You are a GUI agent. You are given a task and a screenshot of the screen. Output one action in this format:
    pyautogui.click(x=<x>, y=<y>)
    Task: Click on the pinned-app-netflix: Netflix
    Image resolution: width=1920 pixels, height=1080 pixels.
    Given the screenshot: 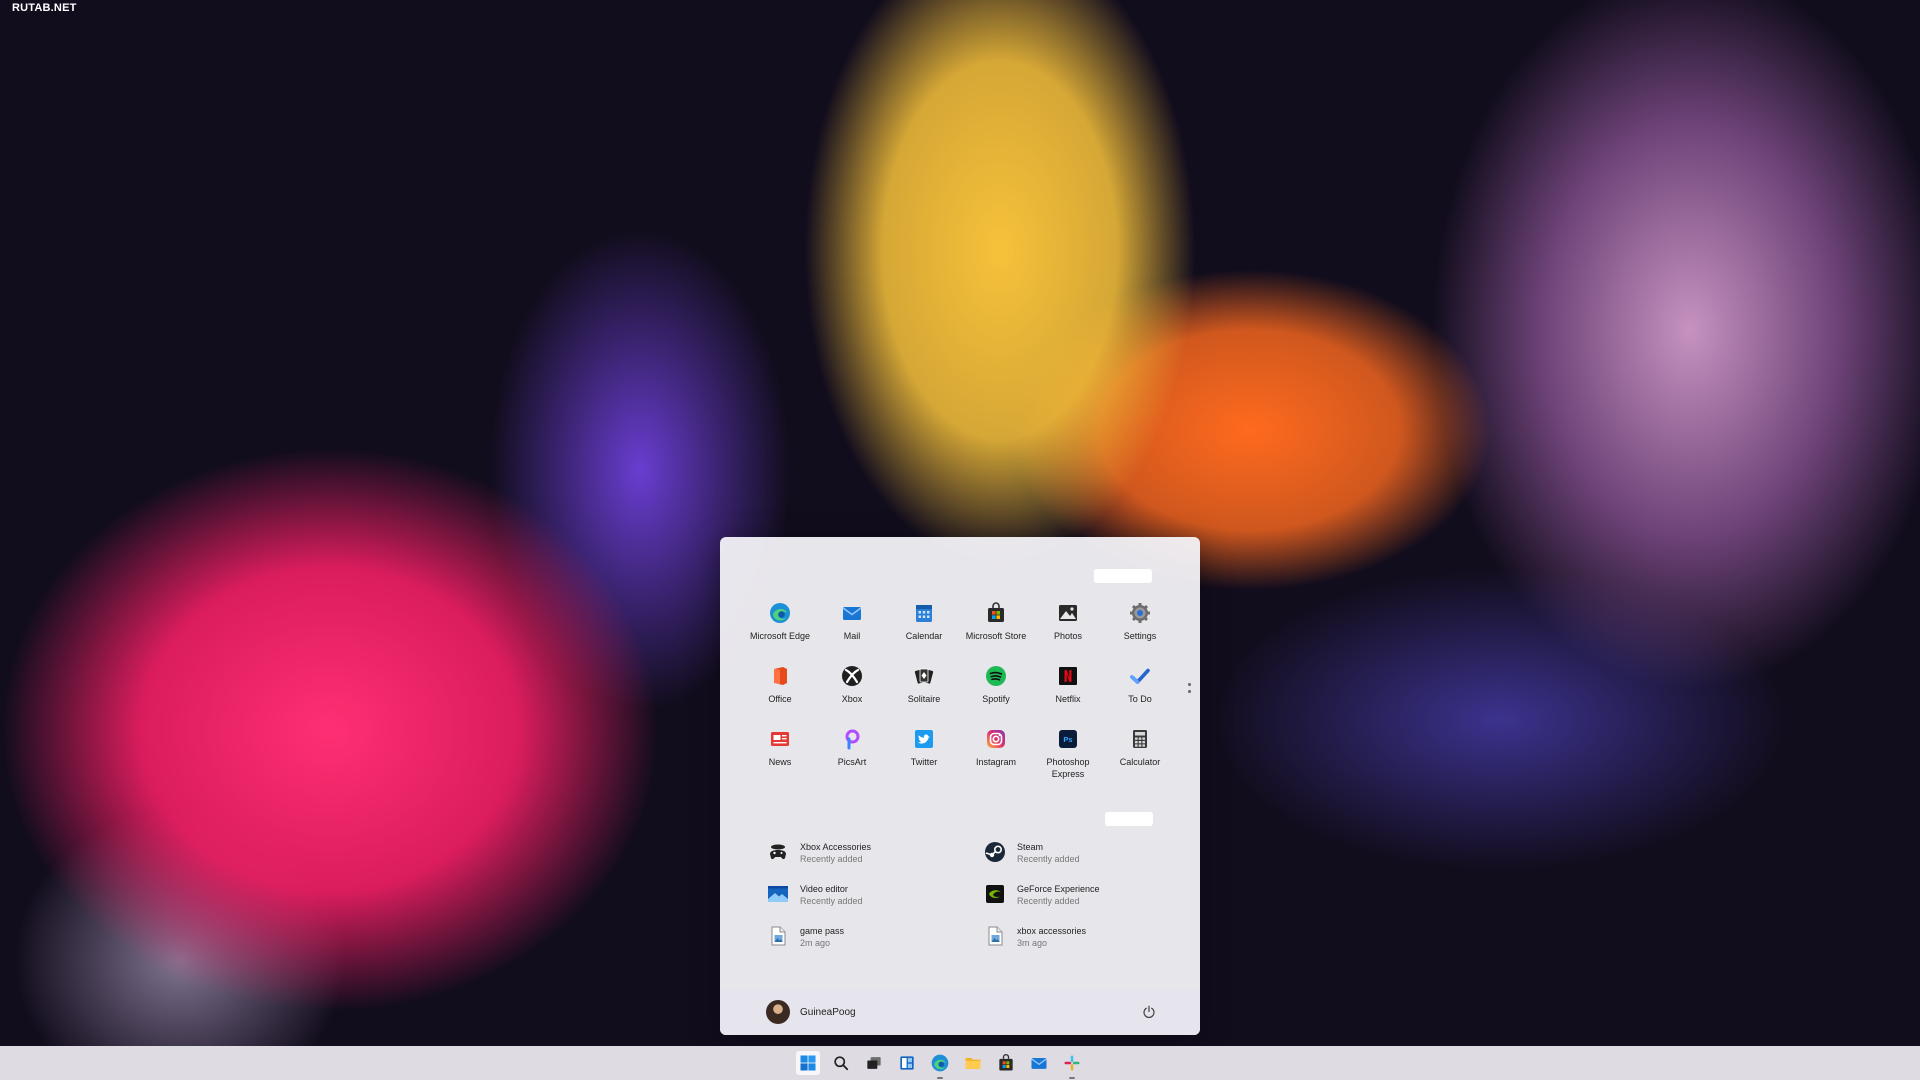 What is the action you would take?
    pyautogui.click(x=1068, y=693)
    